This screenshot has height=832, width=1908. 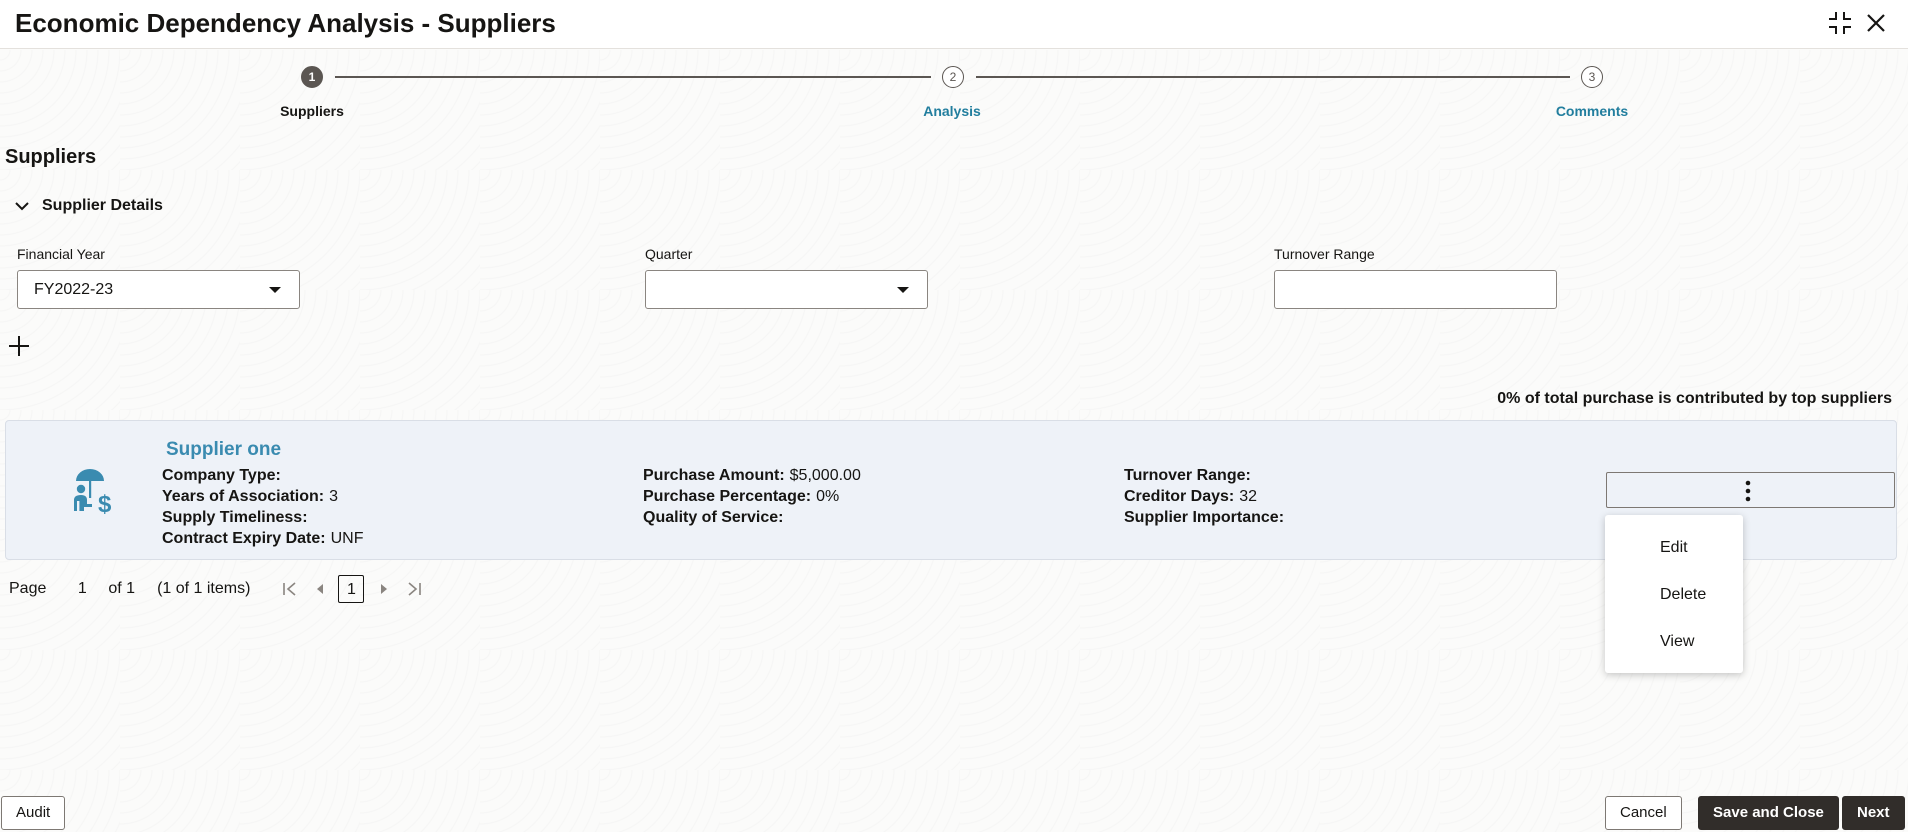 What do you see at coordinates (122, 588) in the screenshot?
I see `page-of-label: of 1` at bounding box center [122, 588].